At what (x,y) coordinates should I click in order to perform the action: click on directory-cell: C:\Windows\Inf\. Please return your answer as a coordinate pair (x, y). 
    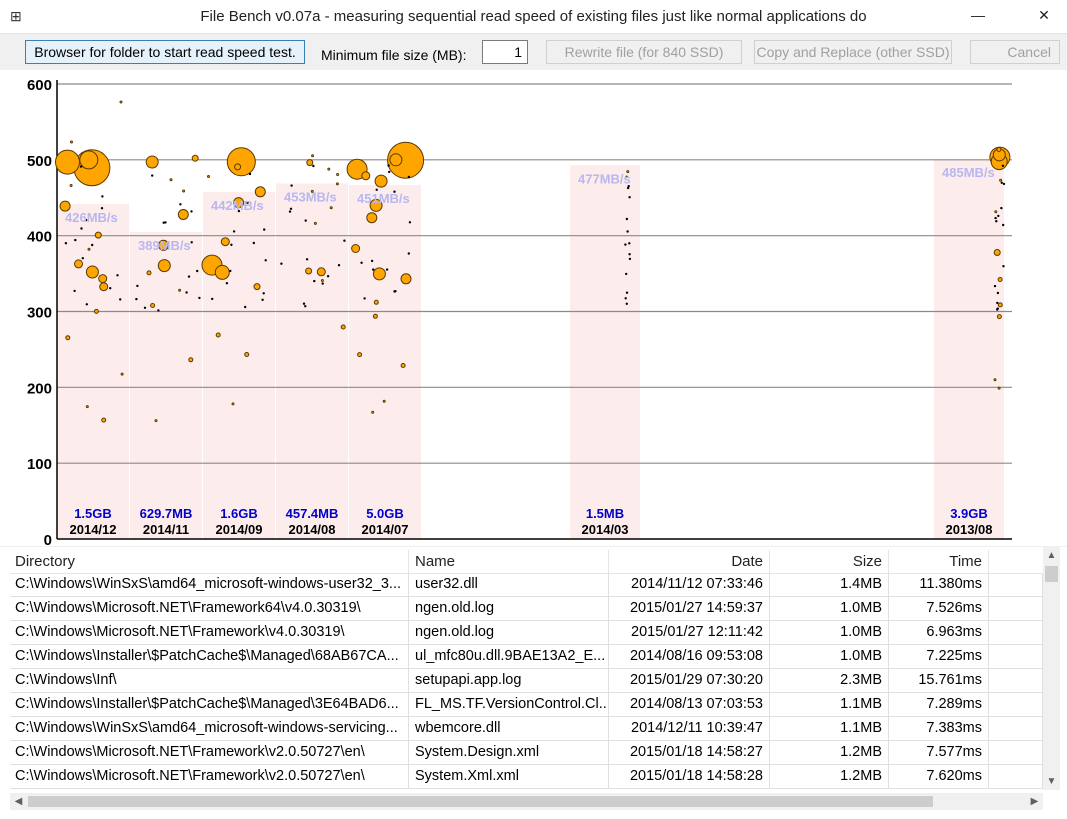
    Looking at the image, I should click on (209, 680).